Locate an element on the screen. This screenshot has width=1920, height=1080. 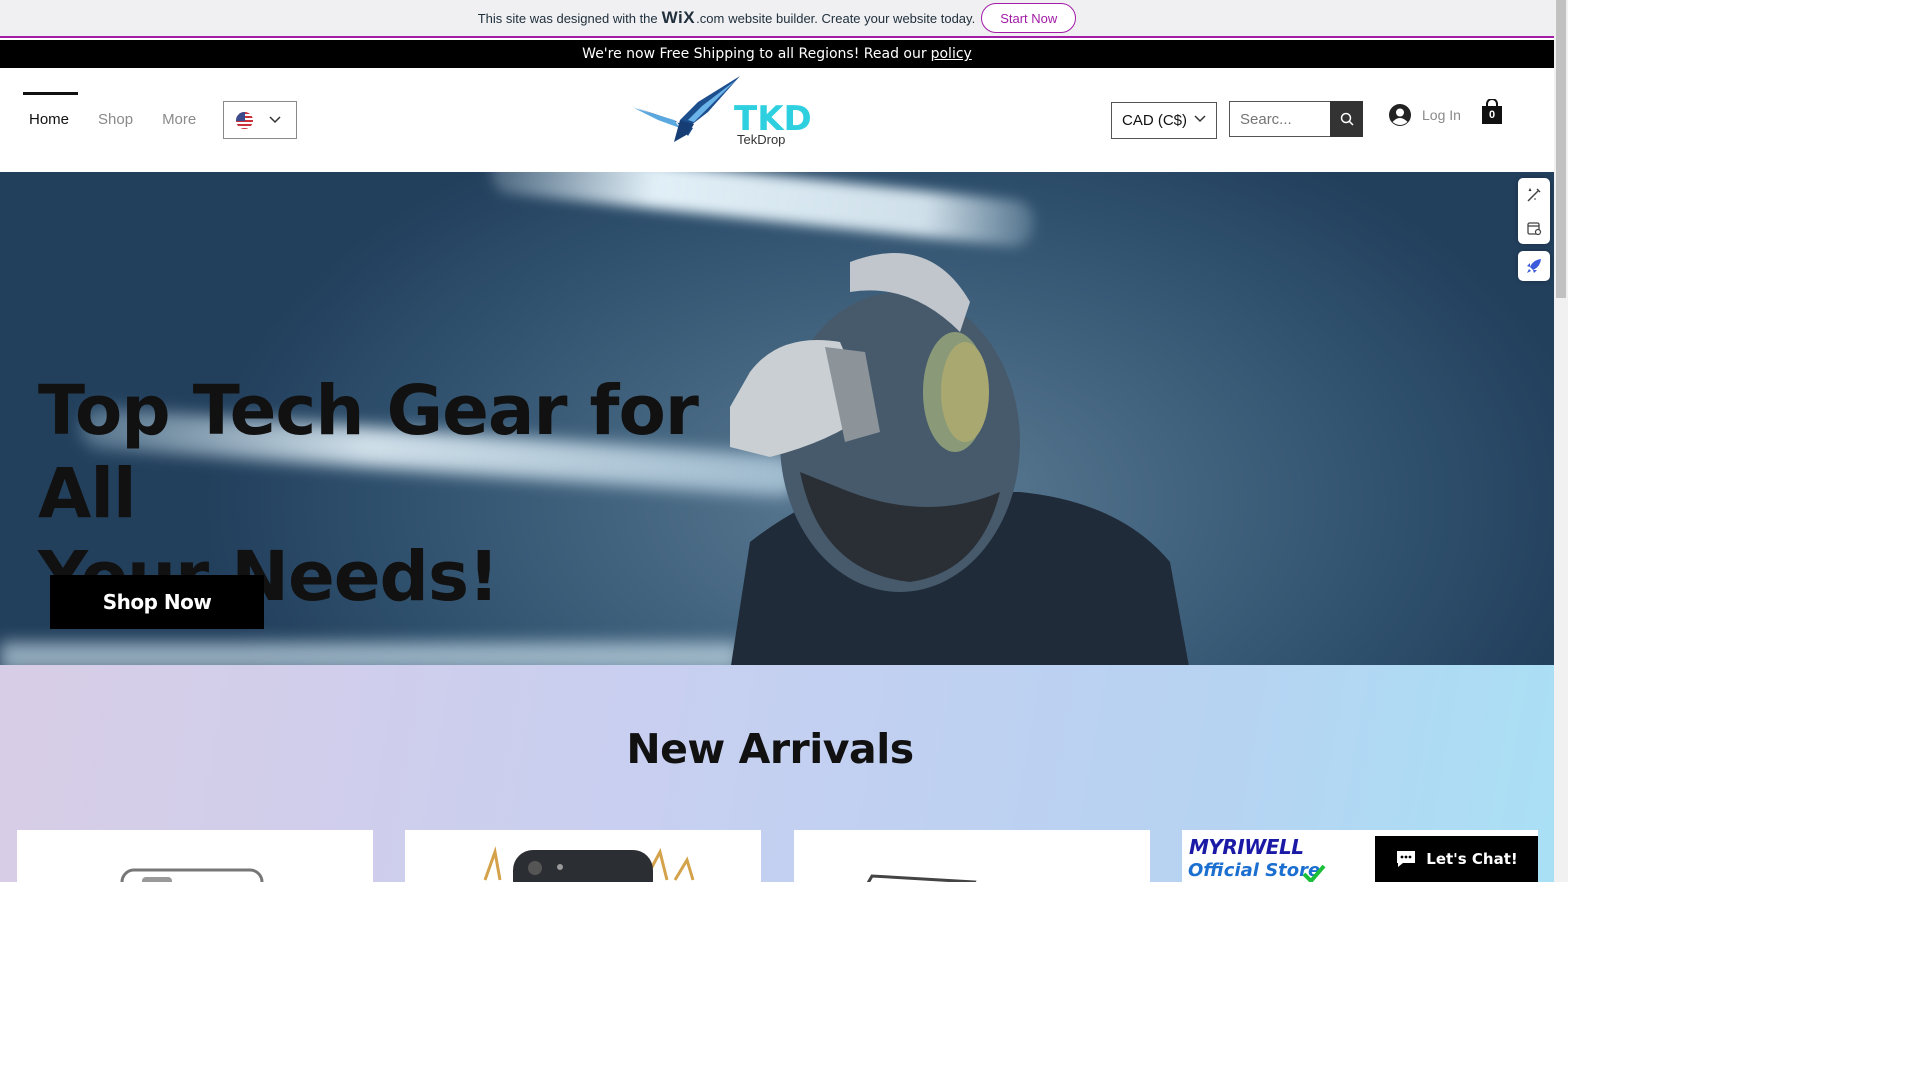
scrollbar-thumb is located at coordinates (1561, 149).